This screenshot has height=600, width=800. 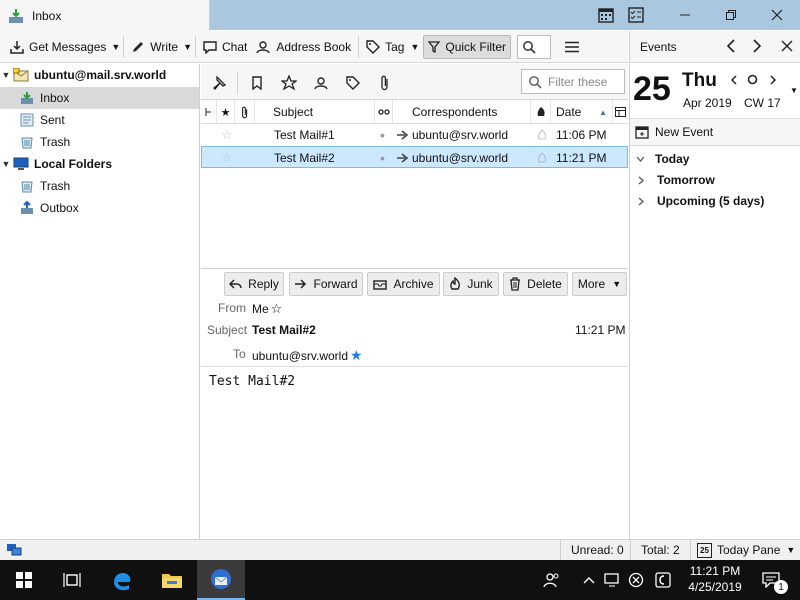 What do you see at coordinates (221, 580) in the screenshot?
I see `thunderbird-taskbar-button` at bounding box center [221, 580].